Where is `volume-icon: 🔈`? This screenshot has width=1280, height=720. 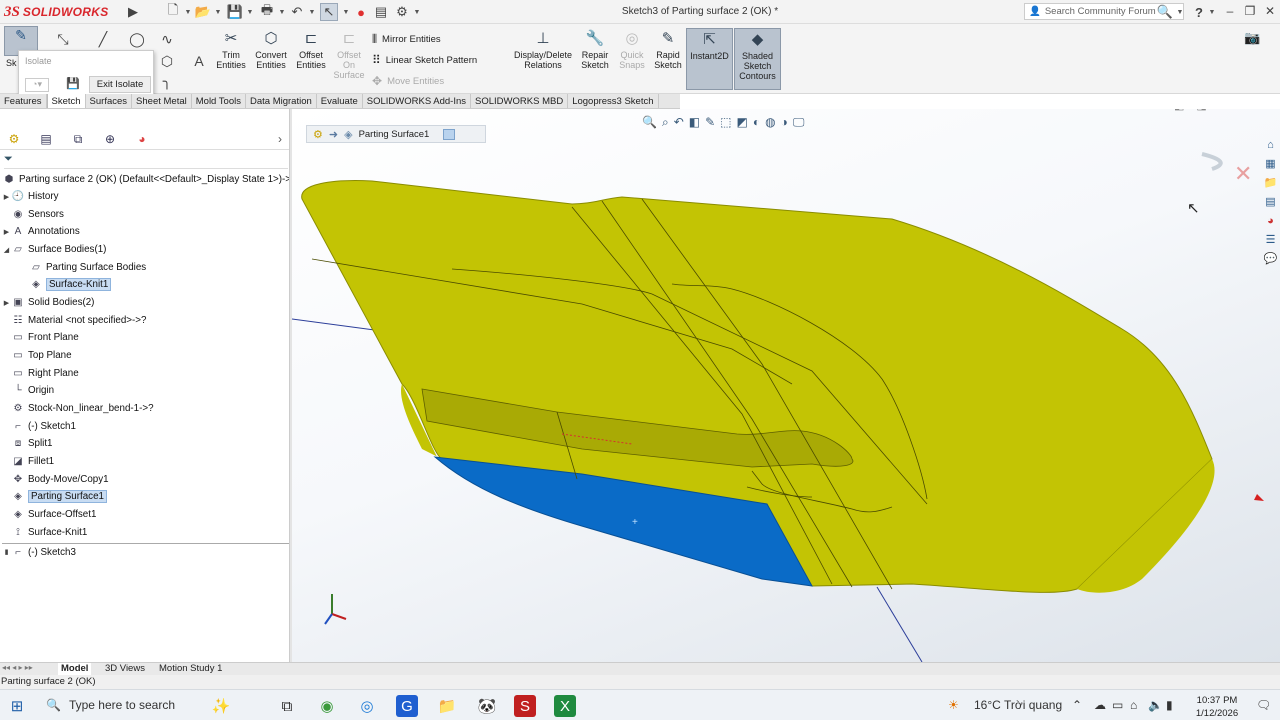 volume-icon: 🔈 is located at coordinates (1155, 705).